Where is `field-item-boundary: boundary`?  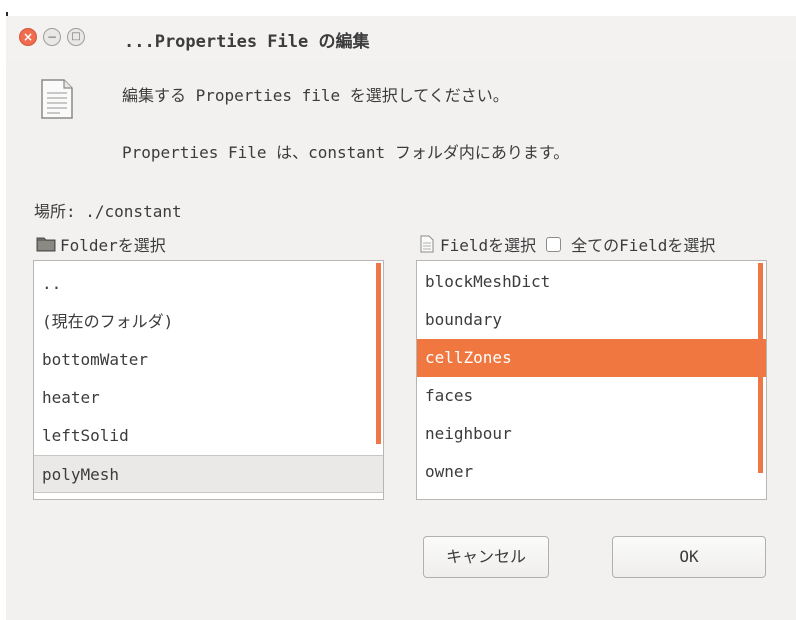
field-item-boundary: boundary is located at coordinates (591, 320).